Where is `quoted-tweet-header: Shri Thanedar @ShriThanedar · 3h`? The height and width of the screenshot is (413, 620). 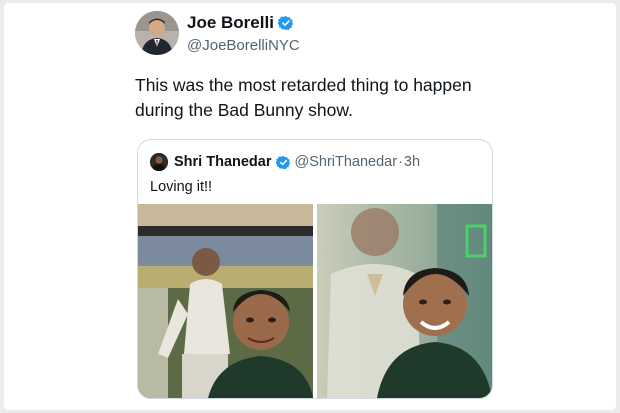 quoted-tweet-header: Shri Thanedar @ShriThanedar · 3h is located at coordinates (285, 162).